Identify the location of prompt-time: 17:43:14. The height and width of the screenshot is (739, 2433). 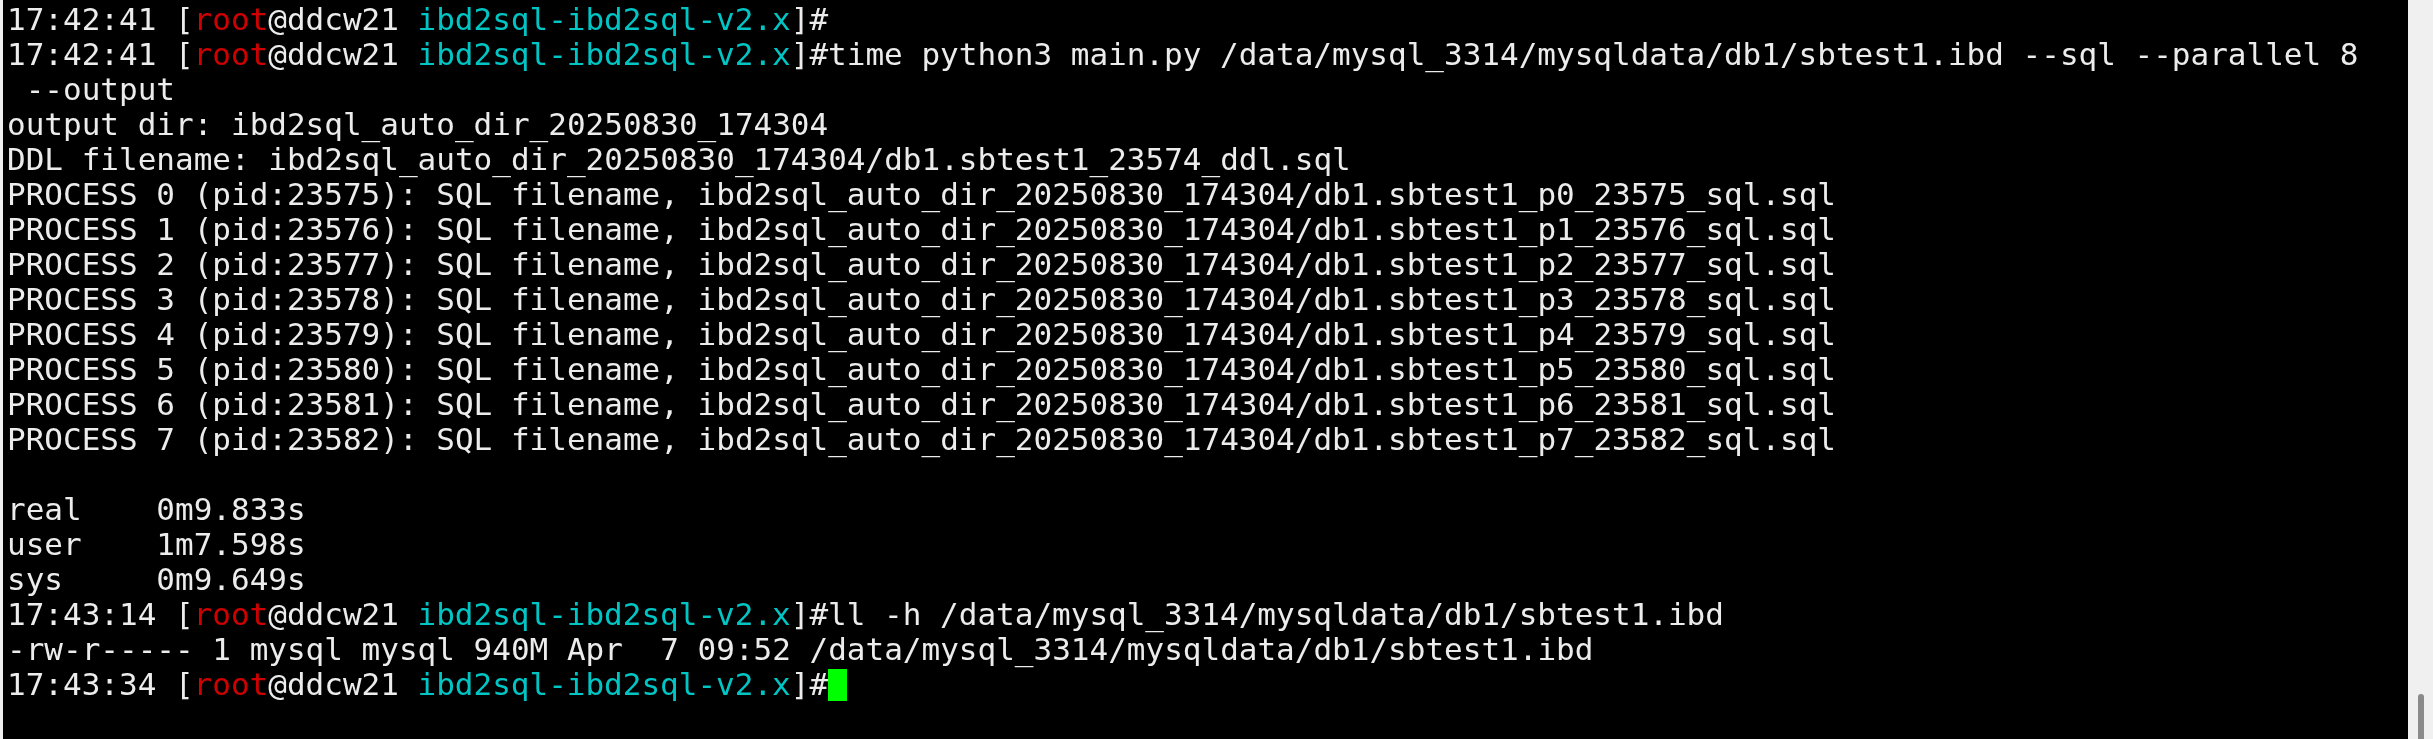
(82, 614).